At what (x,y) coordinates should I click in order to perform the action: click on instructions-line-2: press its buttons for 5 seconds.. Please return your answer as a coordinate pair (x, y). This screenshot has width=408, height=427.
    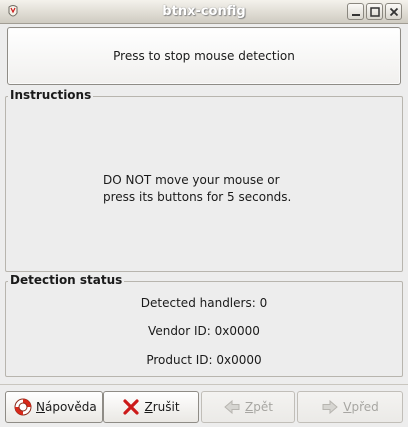
    Looking at the image, I should click on (197, 197).